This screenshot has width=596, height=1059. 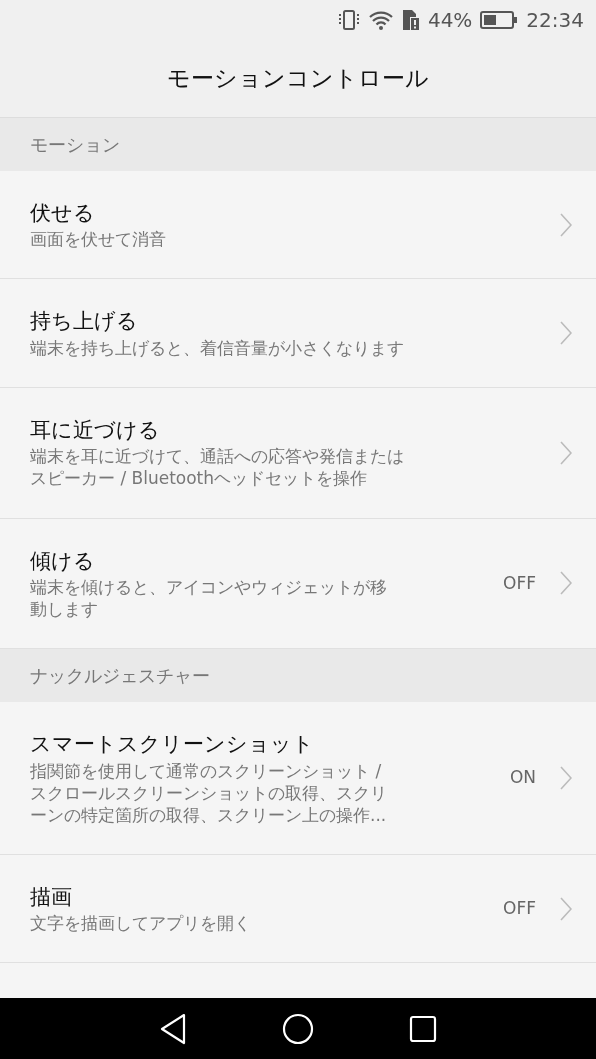 What do you see at coordinates (84, 322) in the screenshot?
I see `item-title: 持ち上げる` at bounding box center [84, 322].